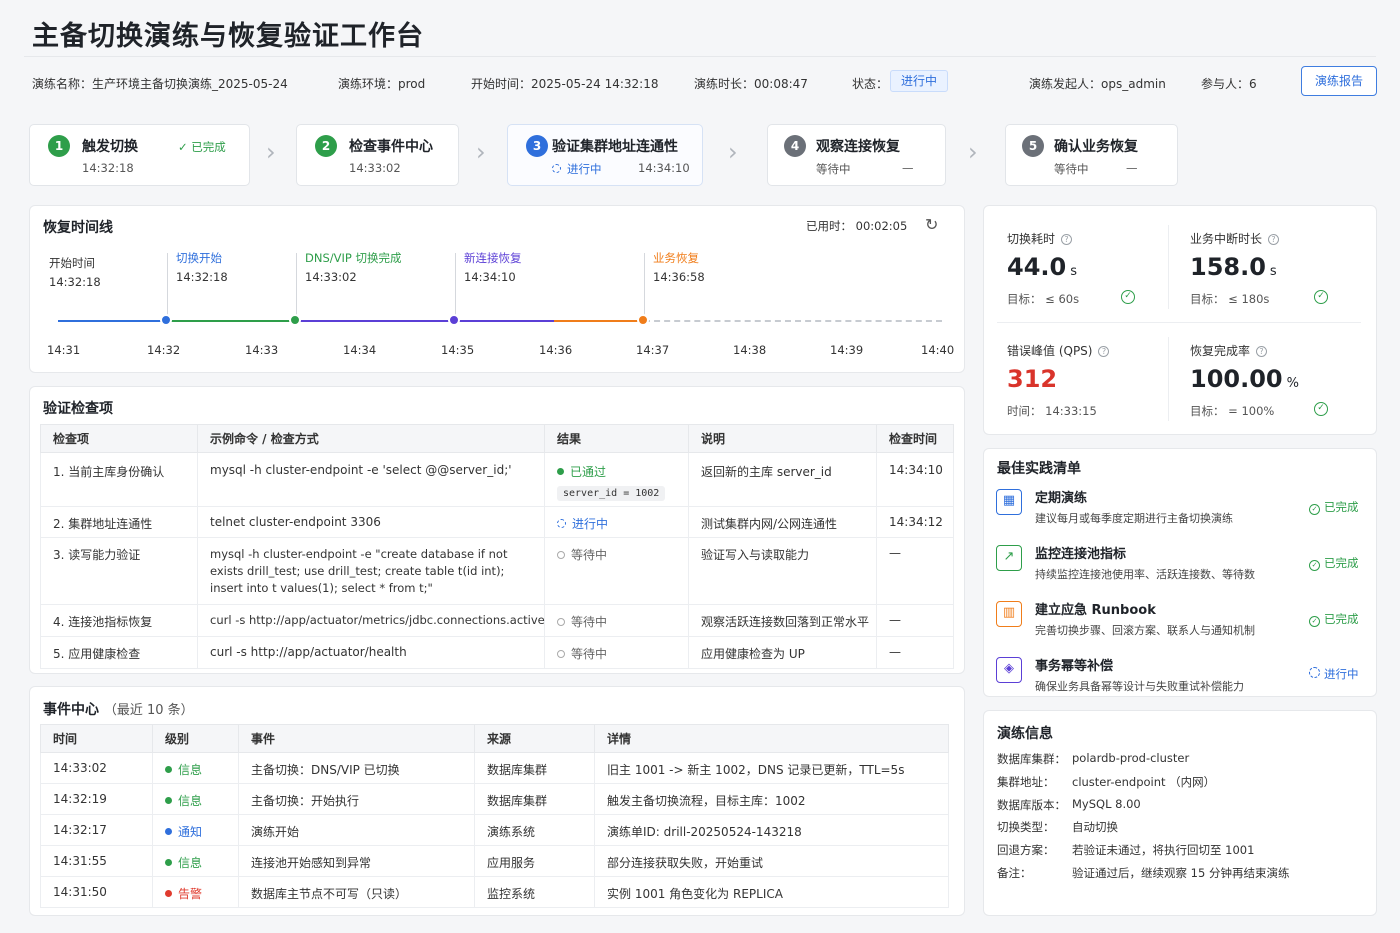  I want to click on book-icon: ▥, so click(1009, 614).